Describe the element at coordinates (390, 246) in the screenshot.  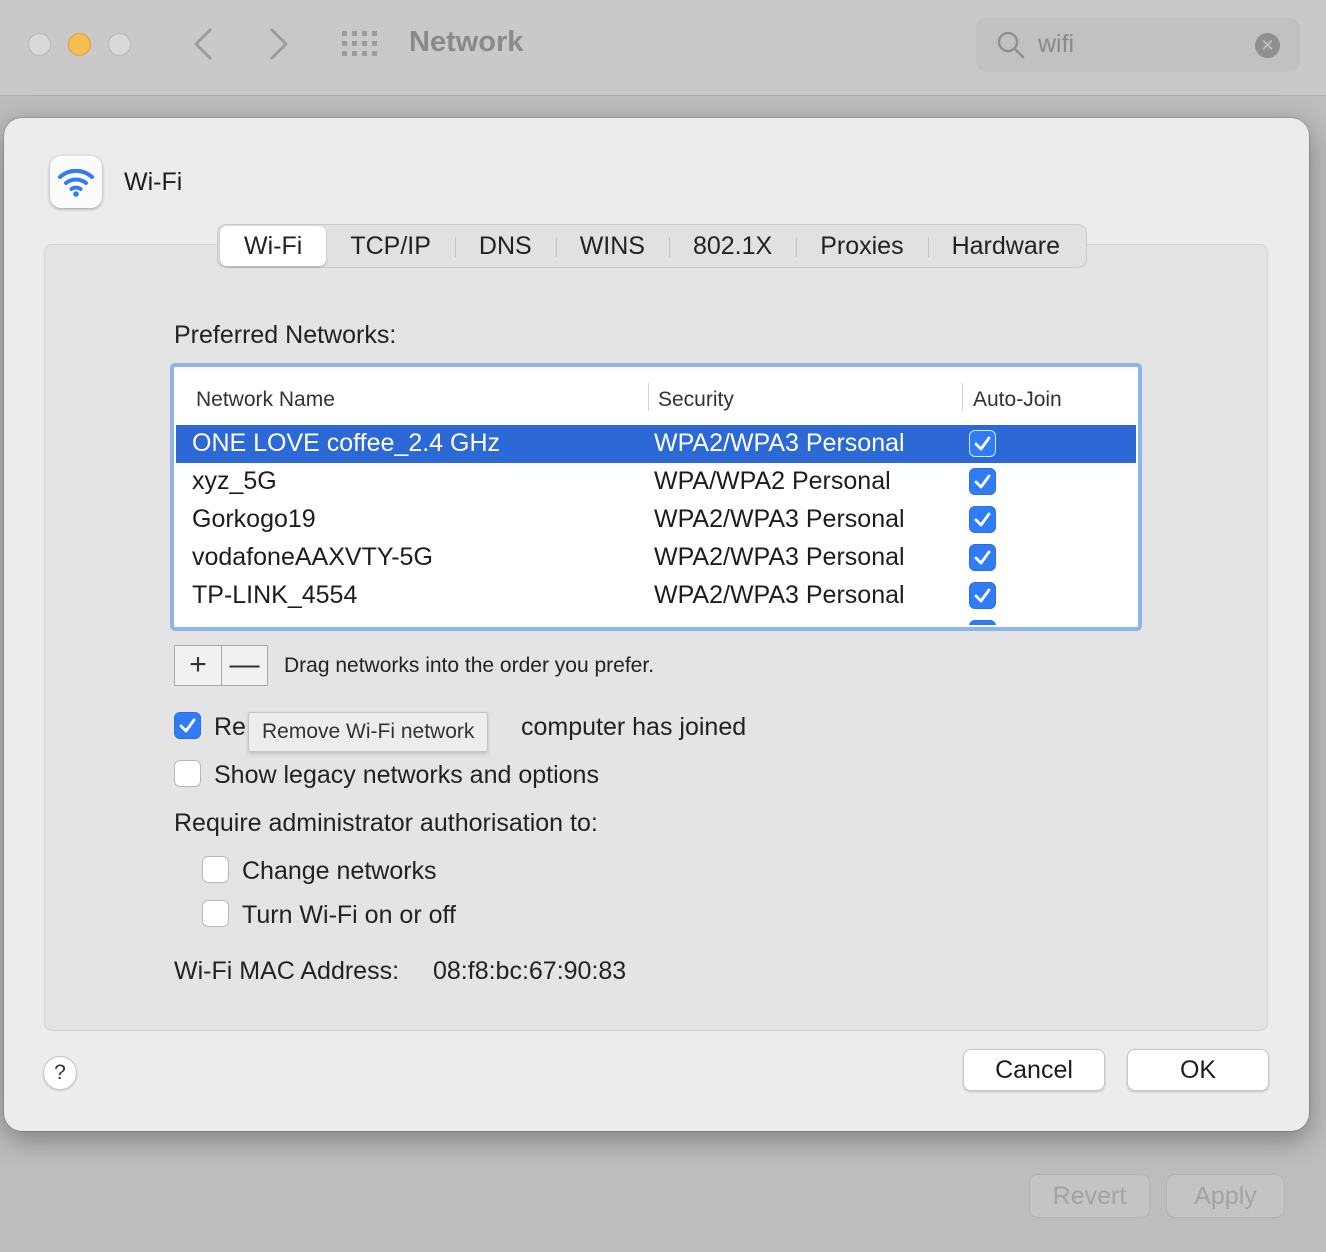
I see `tab-tcp-ip: TCP/IP` at that location.